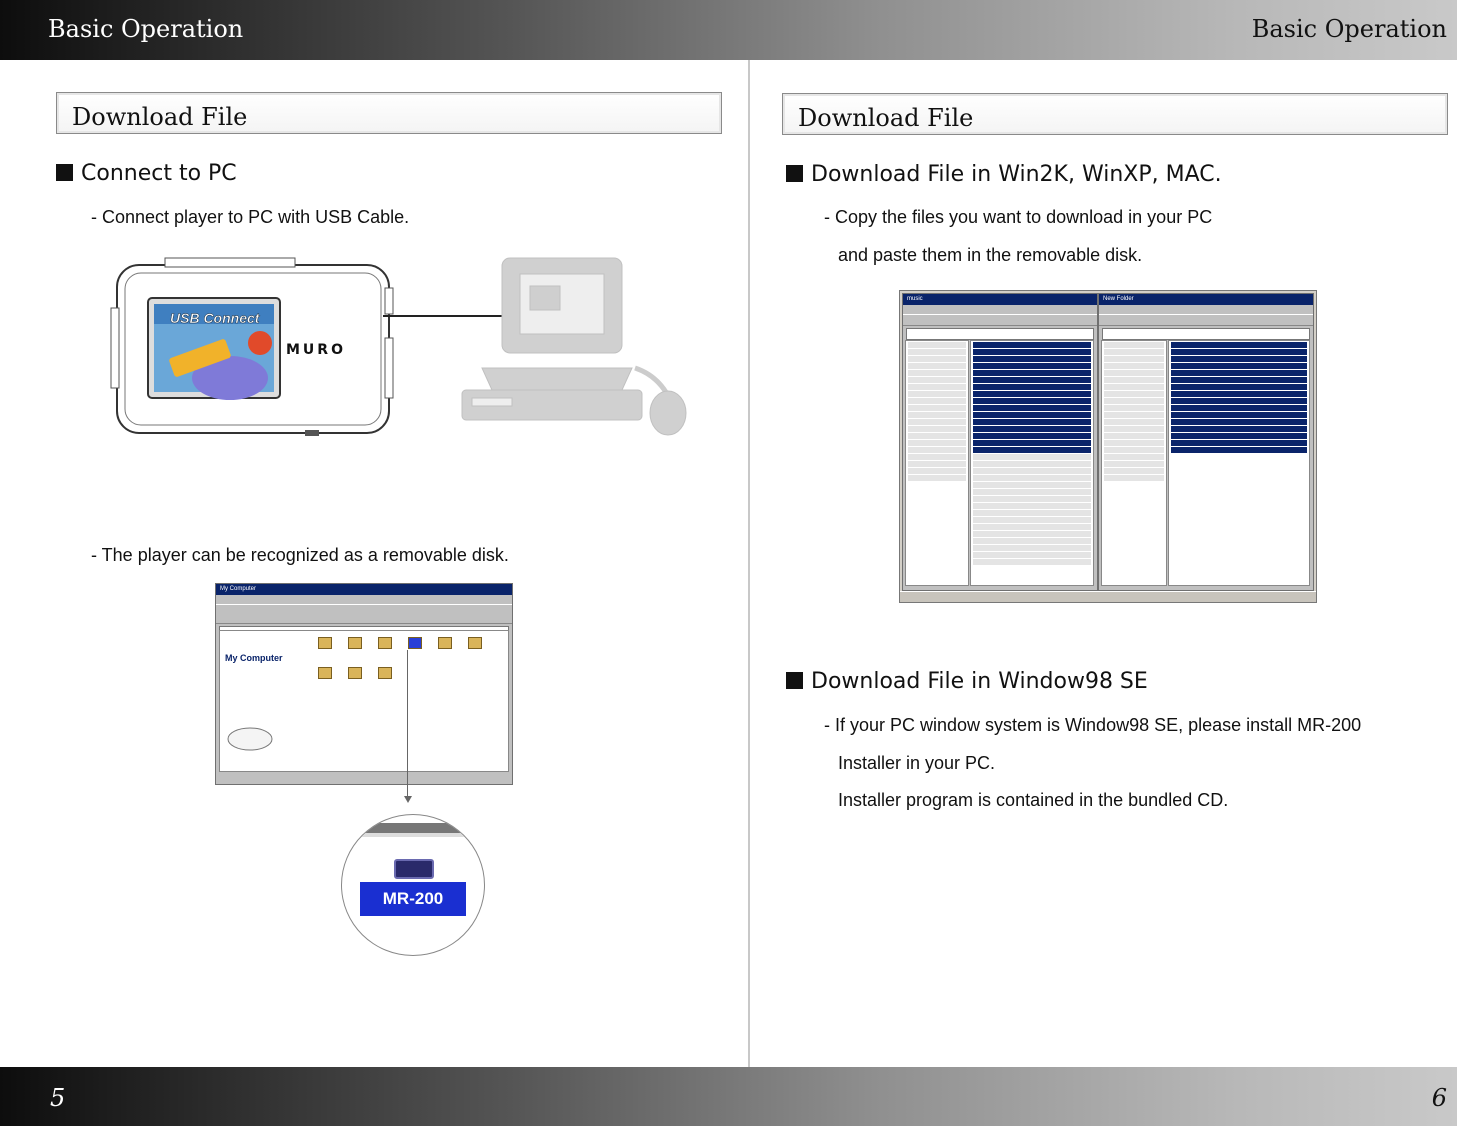 The image size is (1457, 1126). What do you see at coordinates (1004, 174) in the screenshot?
I see `heading-download-win2k: Download File in Win2K, WinXP, MAC.` at bounding box center [1004, 174].